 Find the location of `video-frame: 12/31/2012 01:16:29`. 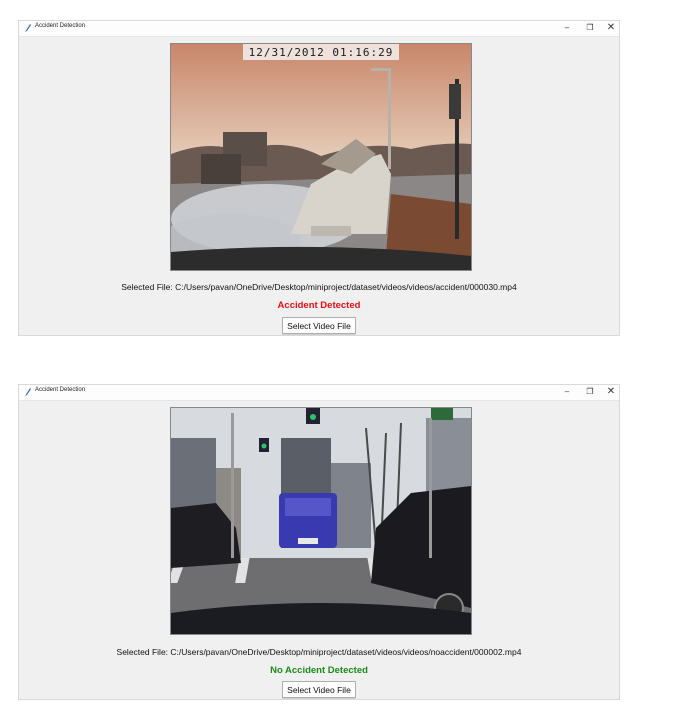

video-frame: 12/31/2012 01:16:29 is located at coordinates (321, 157).